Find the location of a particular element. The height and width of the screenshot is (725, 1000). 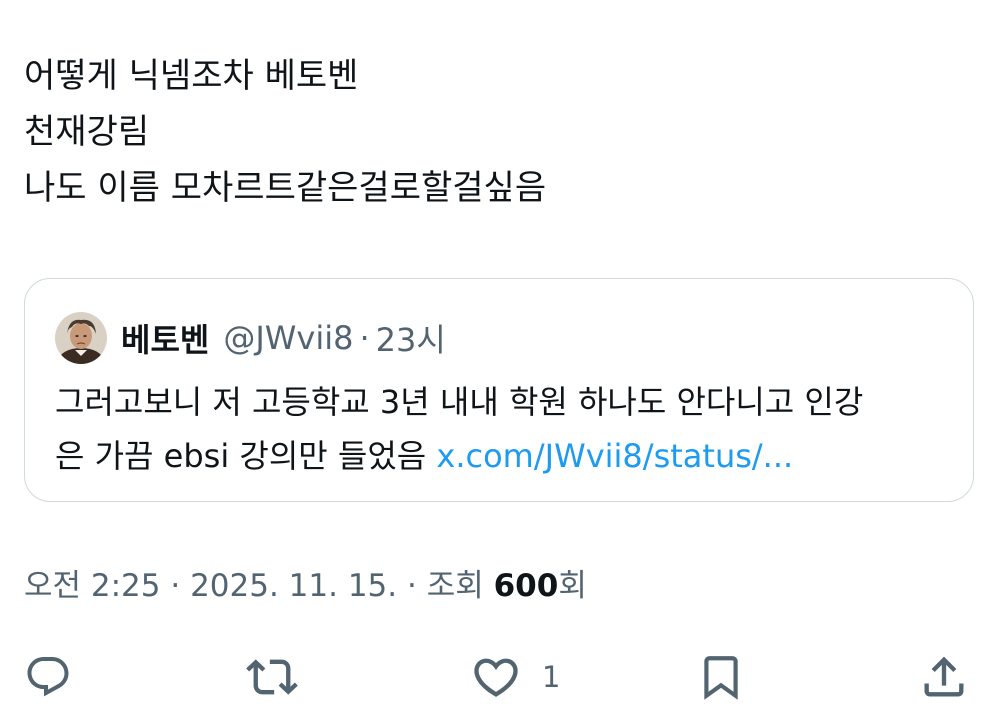

quote-author-name: 베토벤 is located at coordinates (165, 338).